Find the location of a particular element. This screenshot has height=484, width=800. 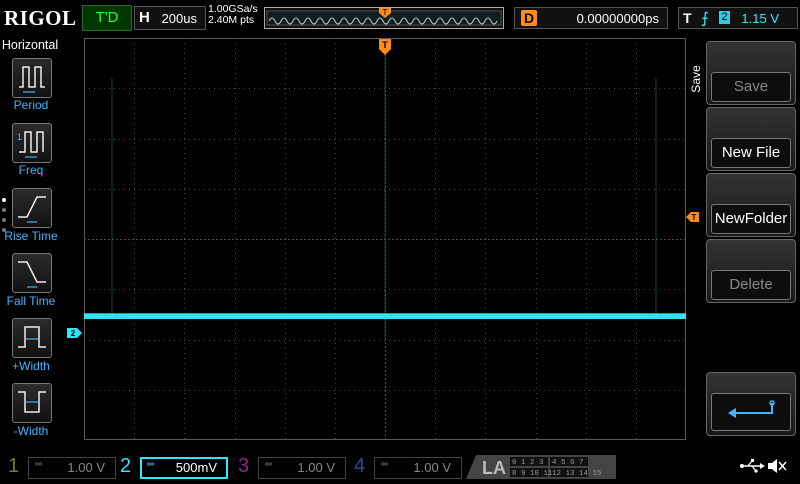

new-folder-button-label: NewFolder is located at coordinates (751, 219).